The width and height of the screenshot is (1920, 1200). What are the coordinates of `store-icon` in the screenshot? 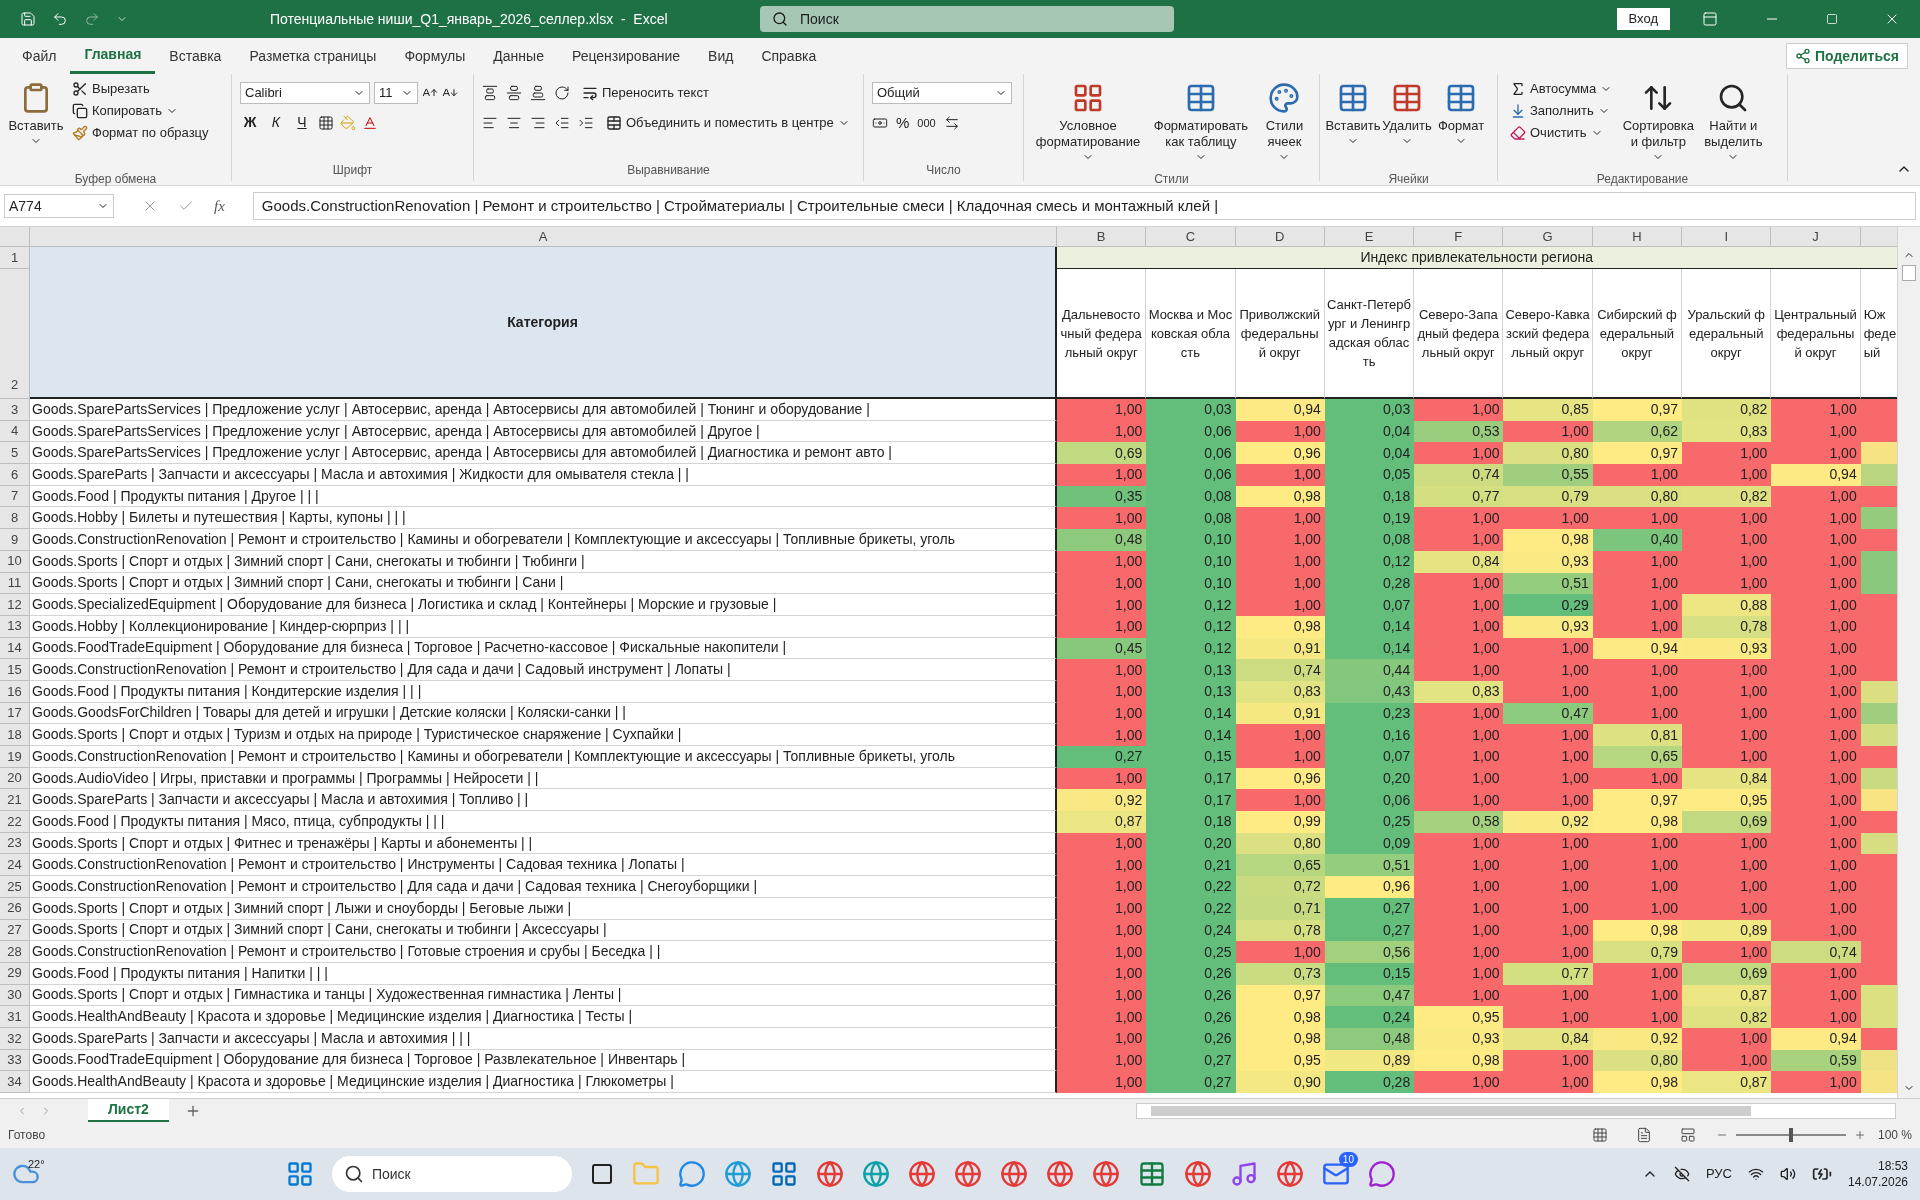 It's located at (783, 1174).